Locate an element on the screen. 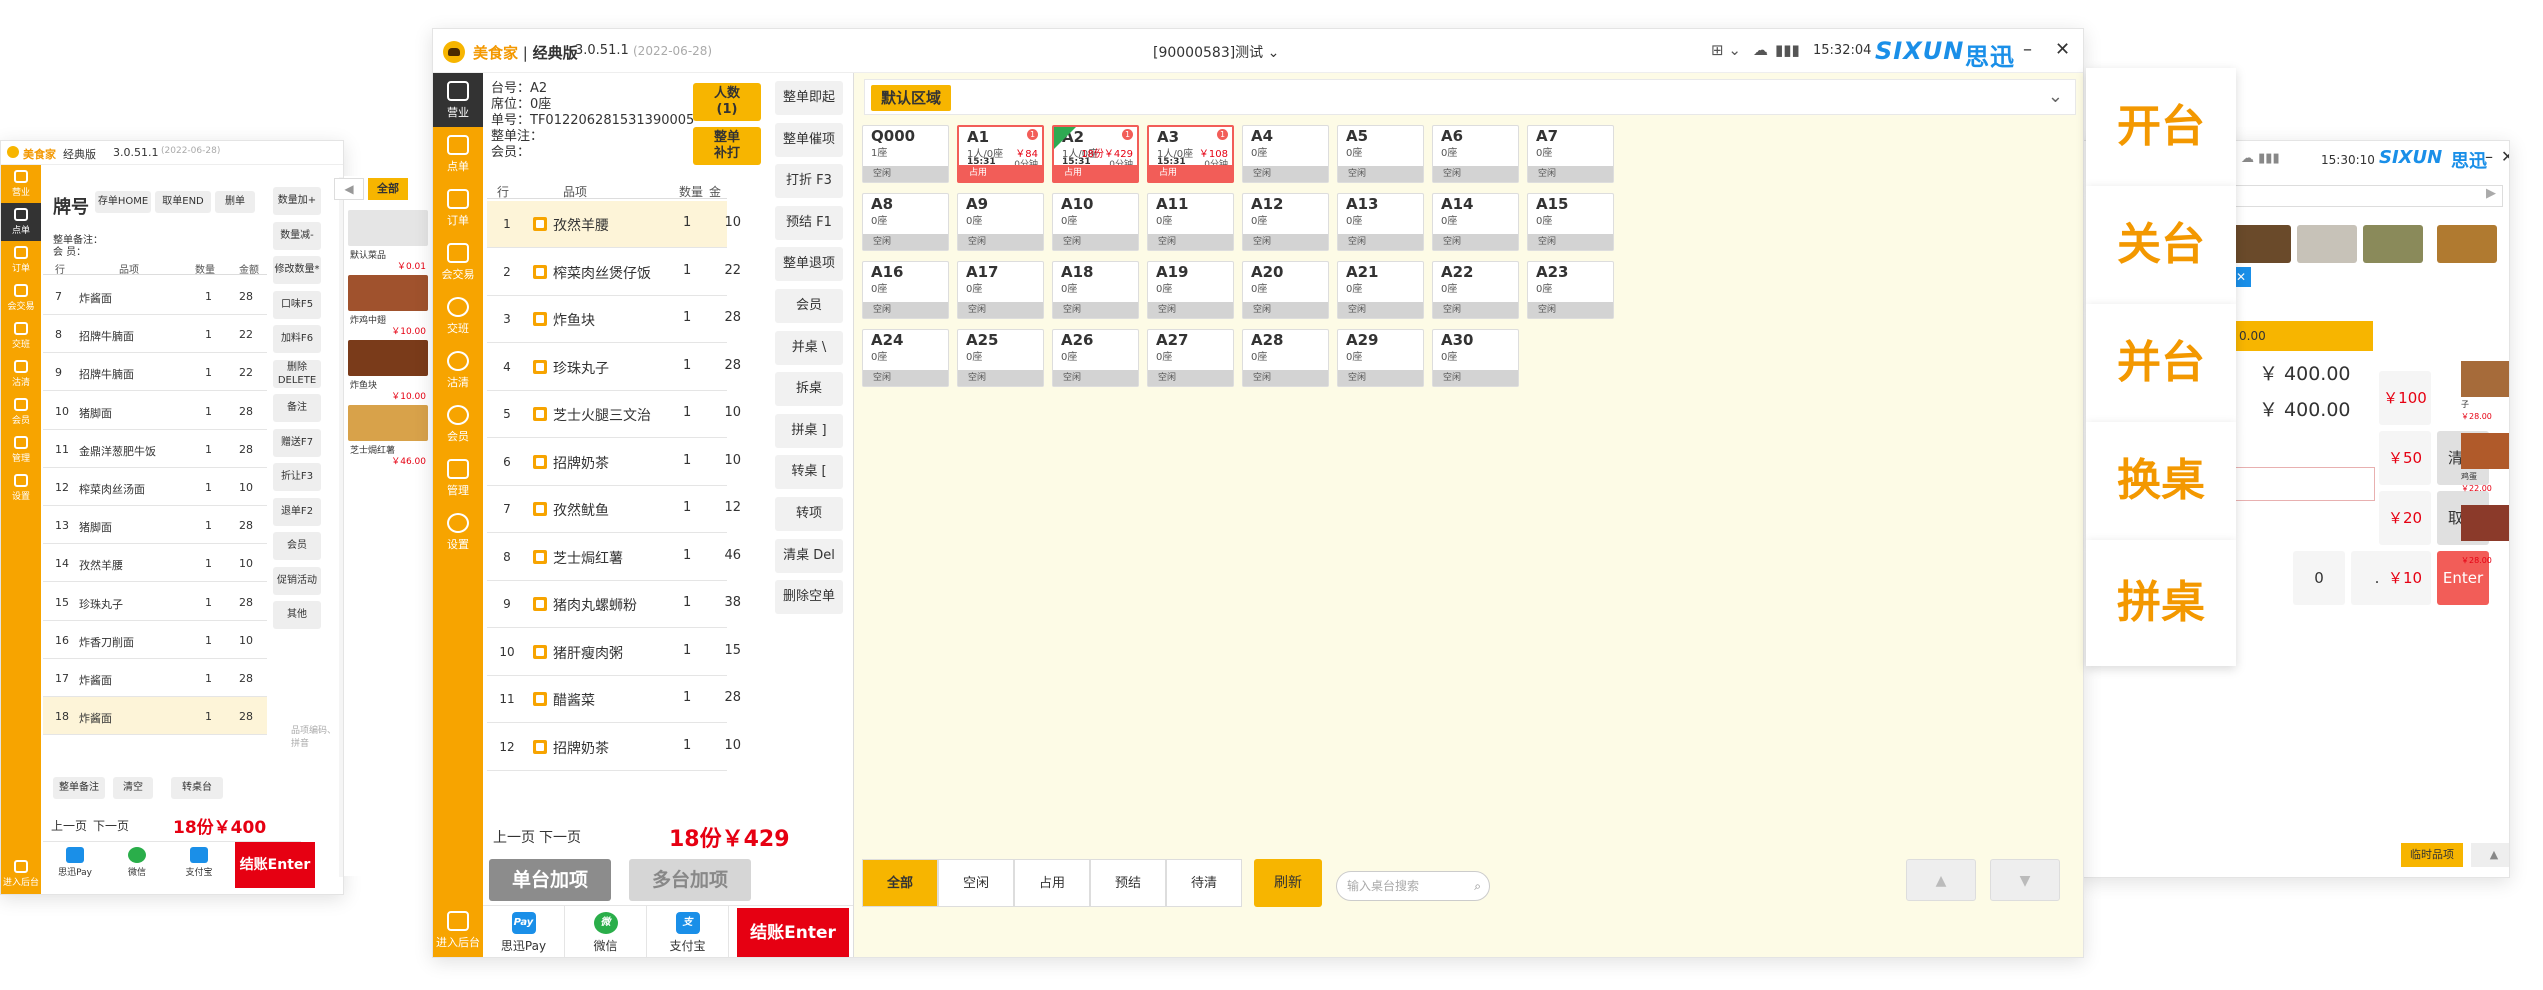 The height and width of the screenshot is (990, 2543). table-card-A28: A28 0座 空闲 is located at coordinates (1285, 358).